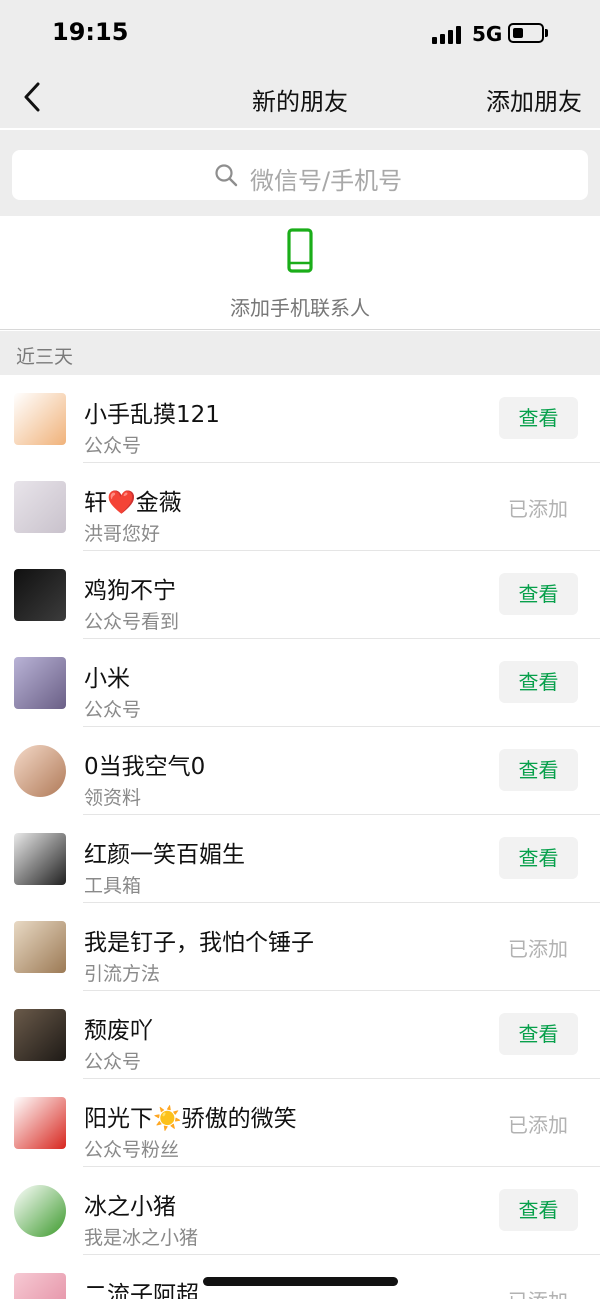 The image size is (600, 1299). What do you see at coordinates (526, 33) in the screenshot?
I see `battery-icon` at bounding box center [526, 33].